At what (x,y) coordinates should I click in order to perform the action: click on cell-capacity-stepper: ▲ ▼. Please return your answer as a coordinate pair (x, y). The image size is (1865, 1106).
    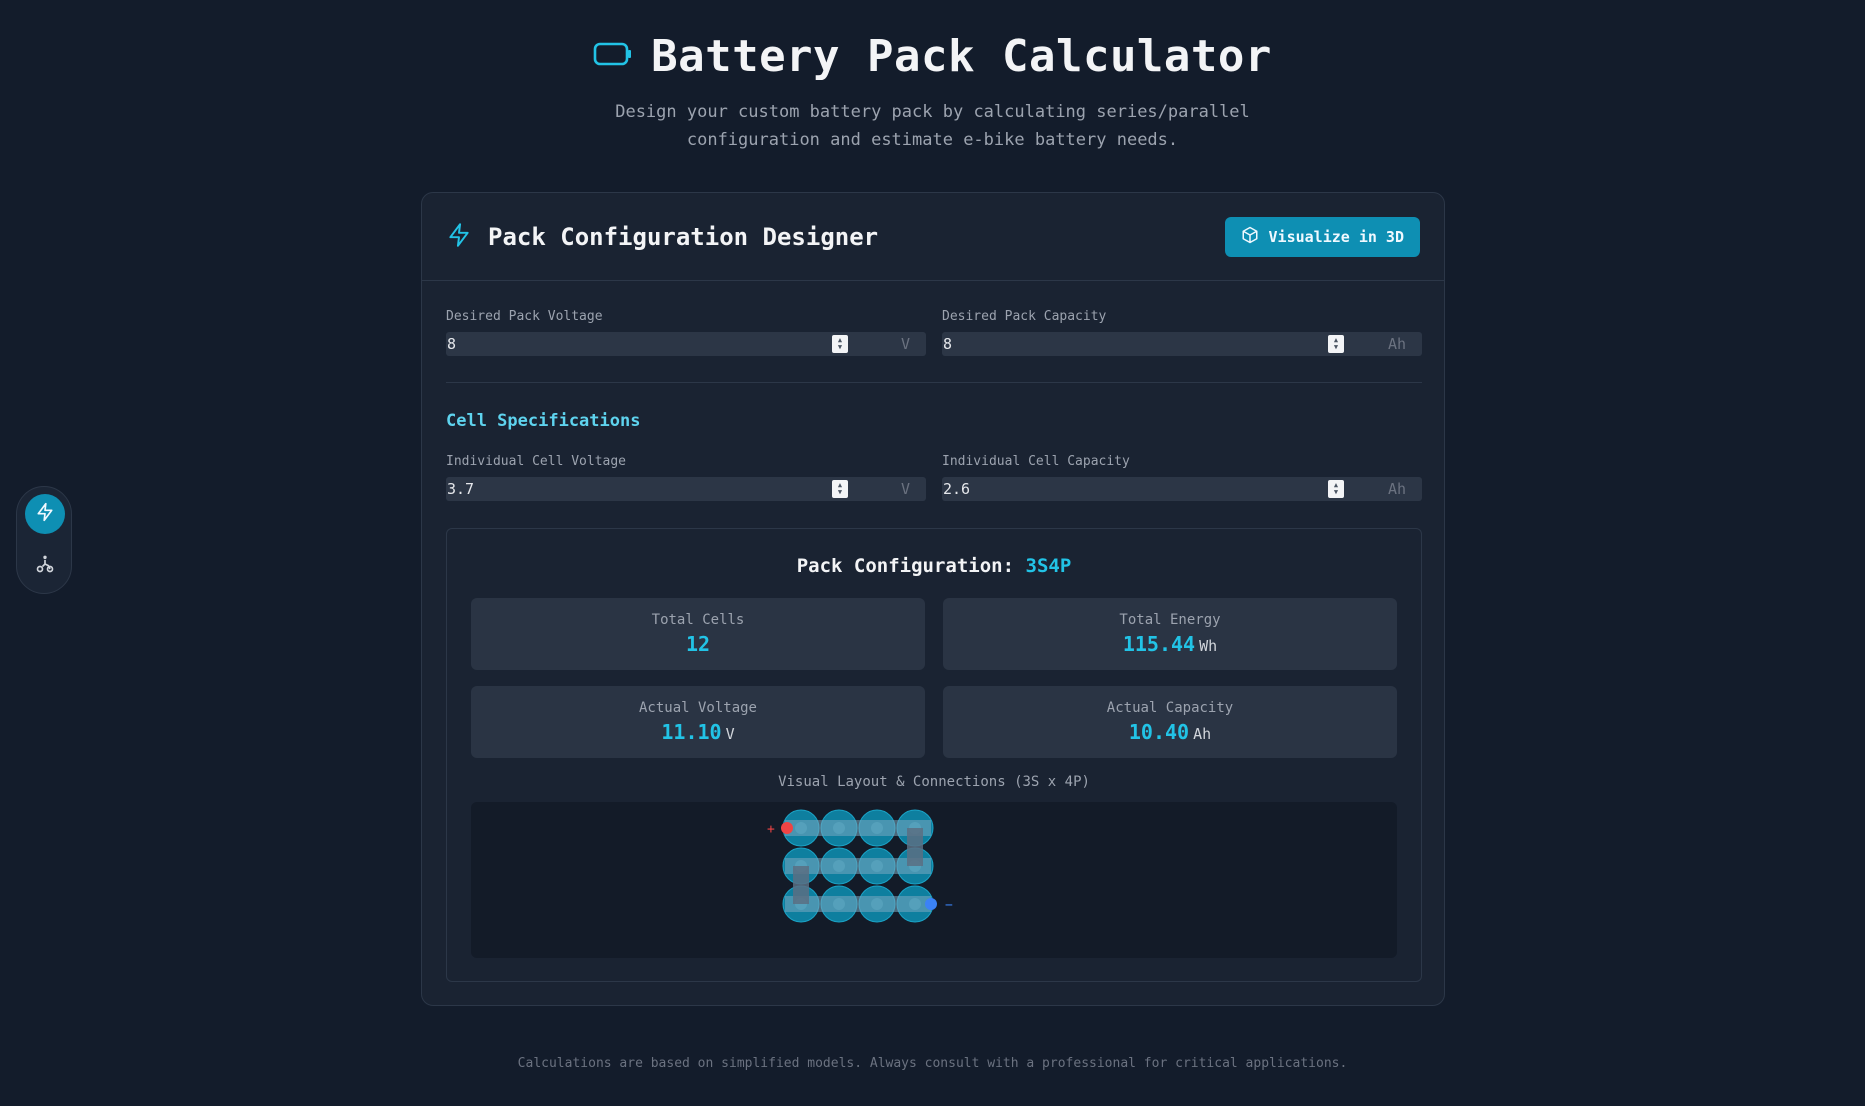
    Looking at the image, I should click on (1336, 489).